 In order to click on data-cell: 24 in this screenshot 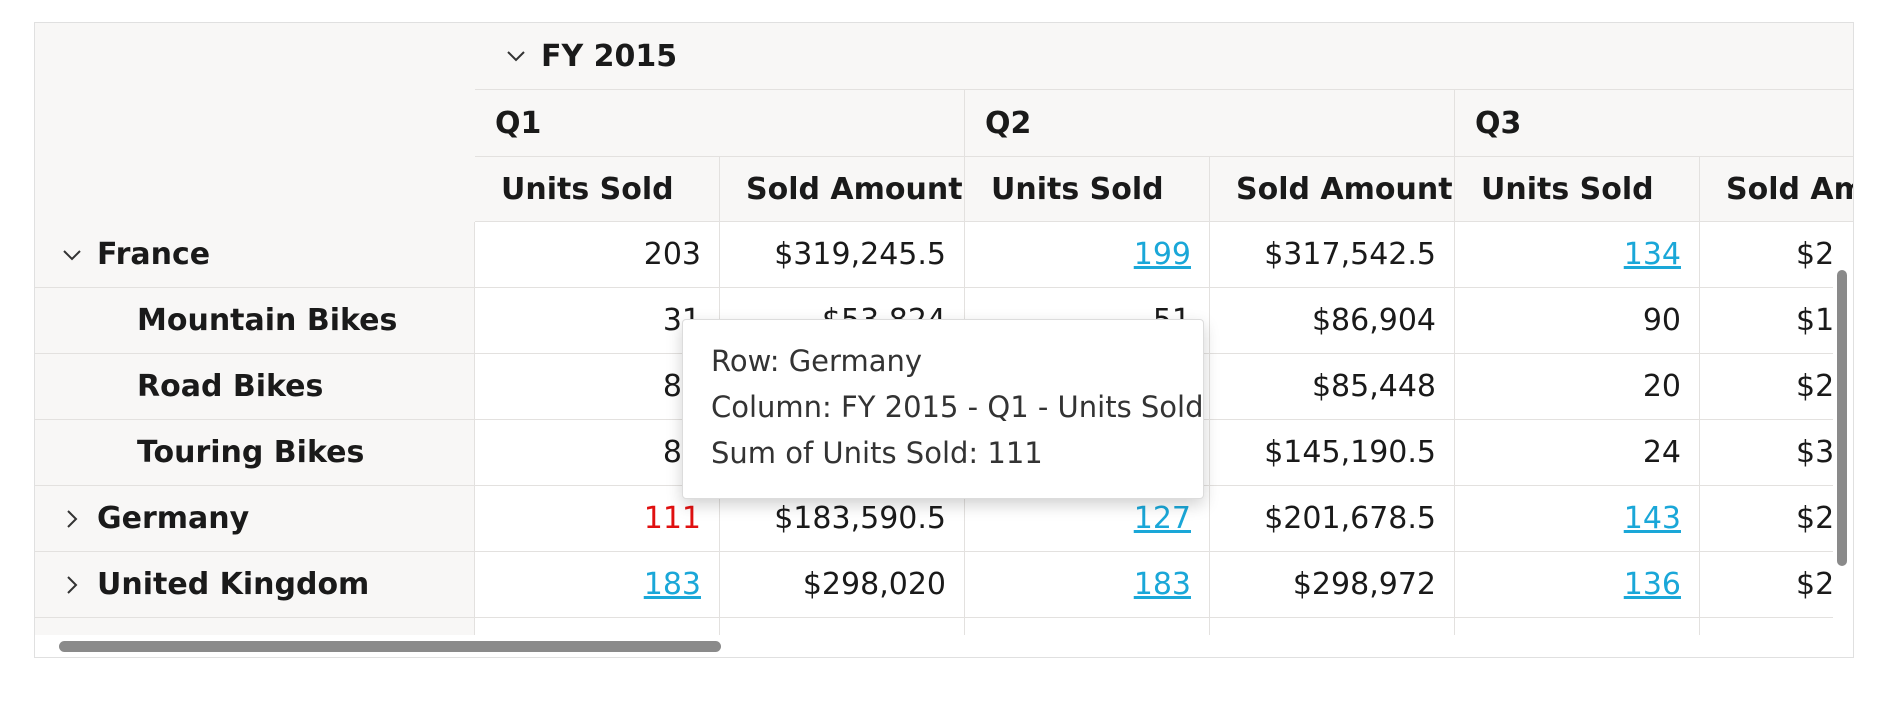, I will do `click(1577, 453)`.